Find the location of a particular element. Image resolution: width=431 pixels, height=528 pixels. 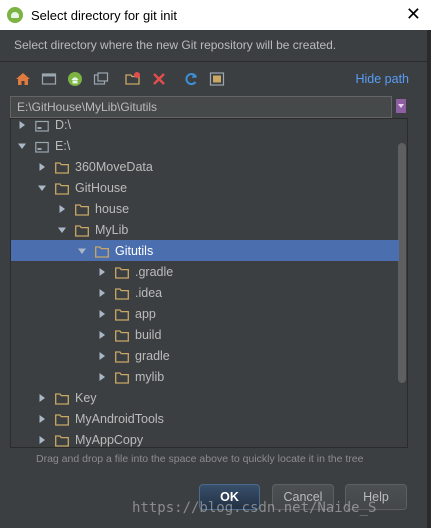

tree-row-label: Gitutils is located at coordinates (134, 250).